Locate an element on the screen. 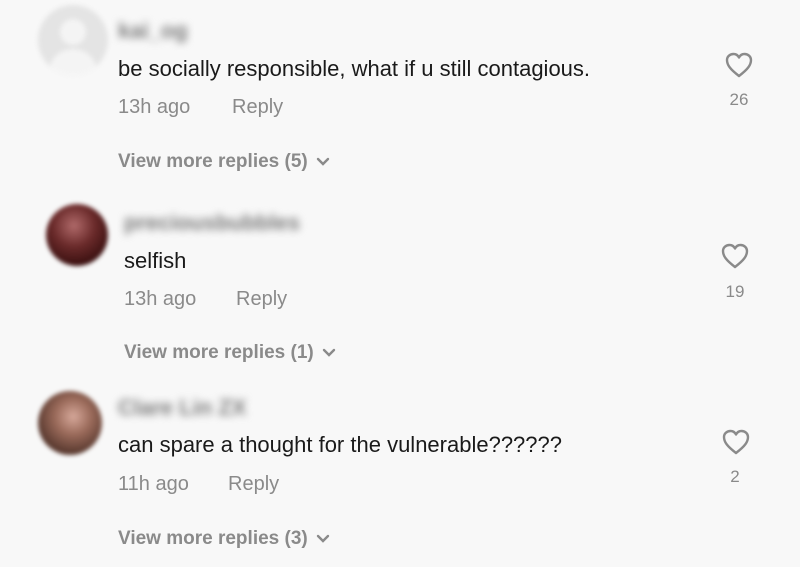 The image size is (800, 567). like-count: 26 is located at coordinates (739, 99).